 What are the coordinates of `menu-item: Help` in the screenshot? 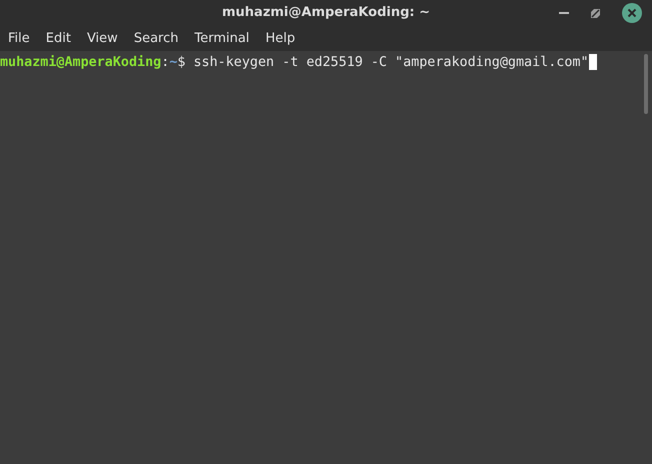 It's located at (284, 38).